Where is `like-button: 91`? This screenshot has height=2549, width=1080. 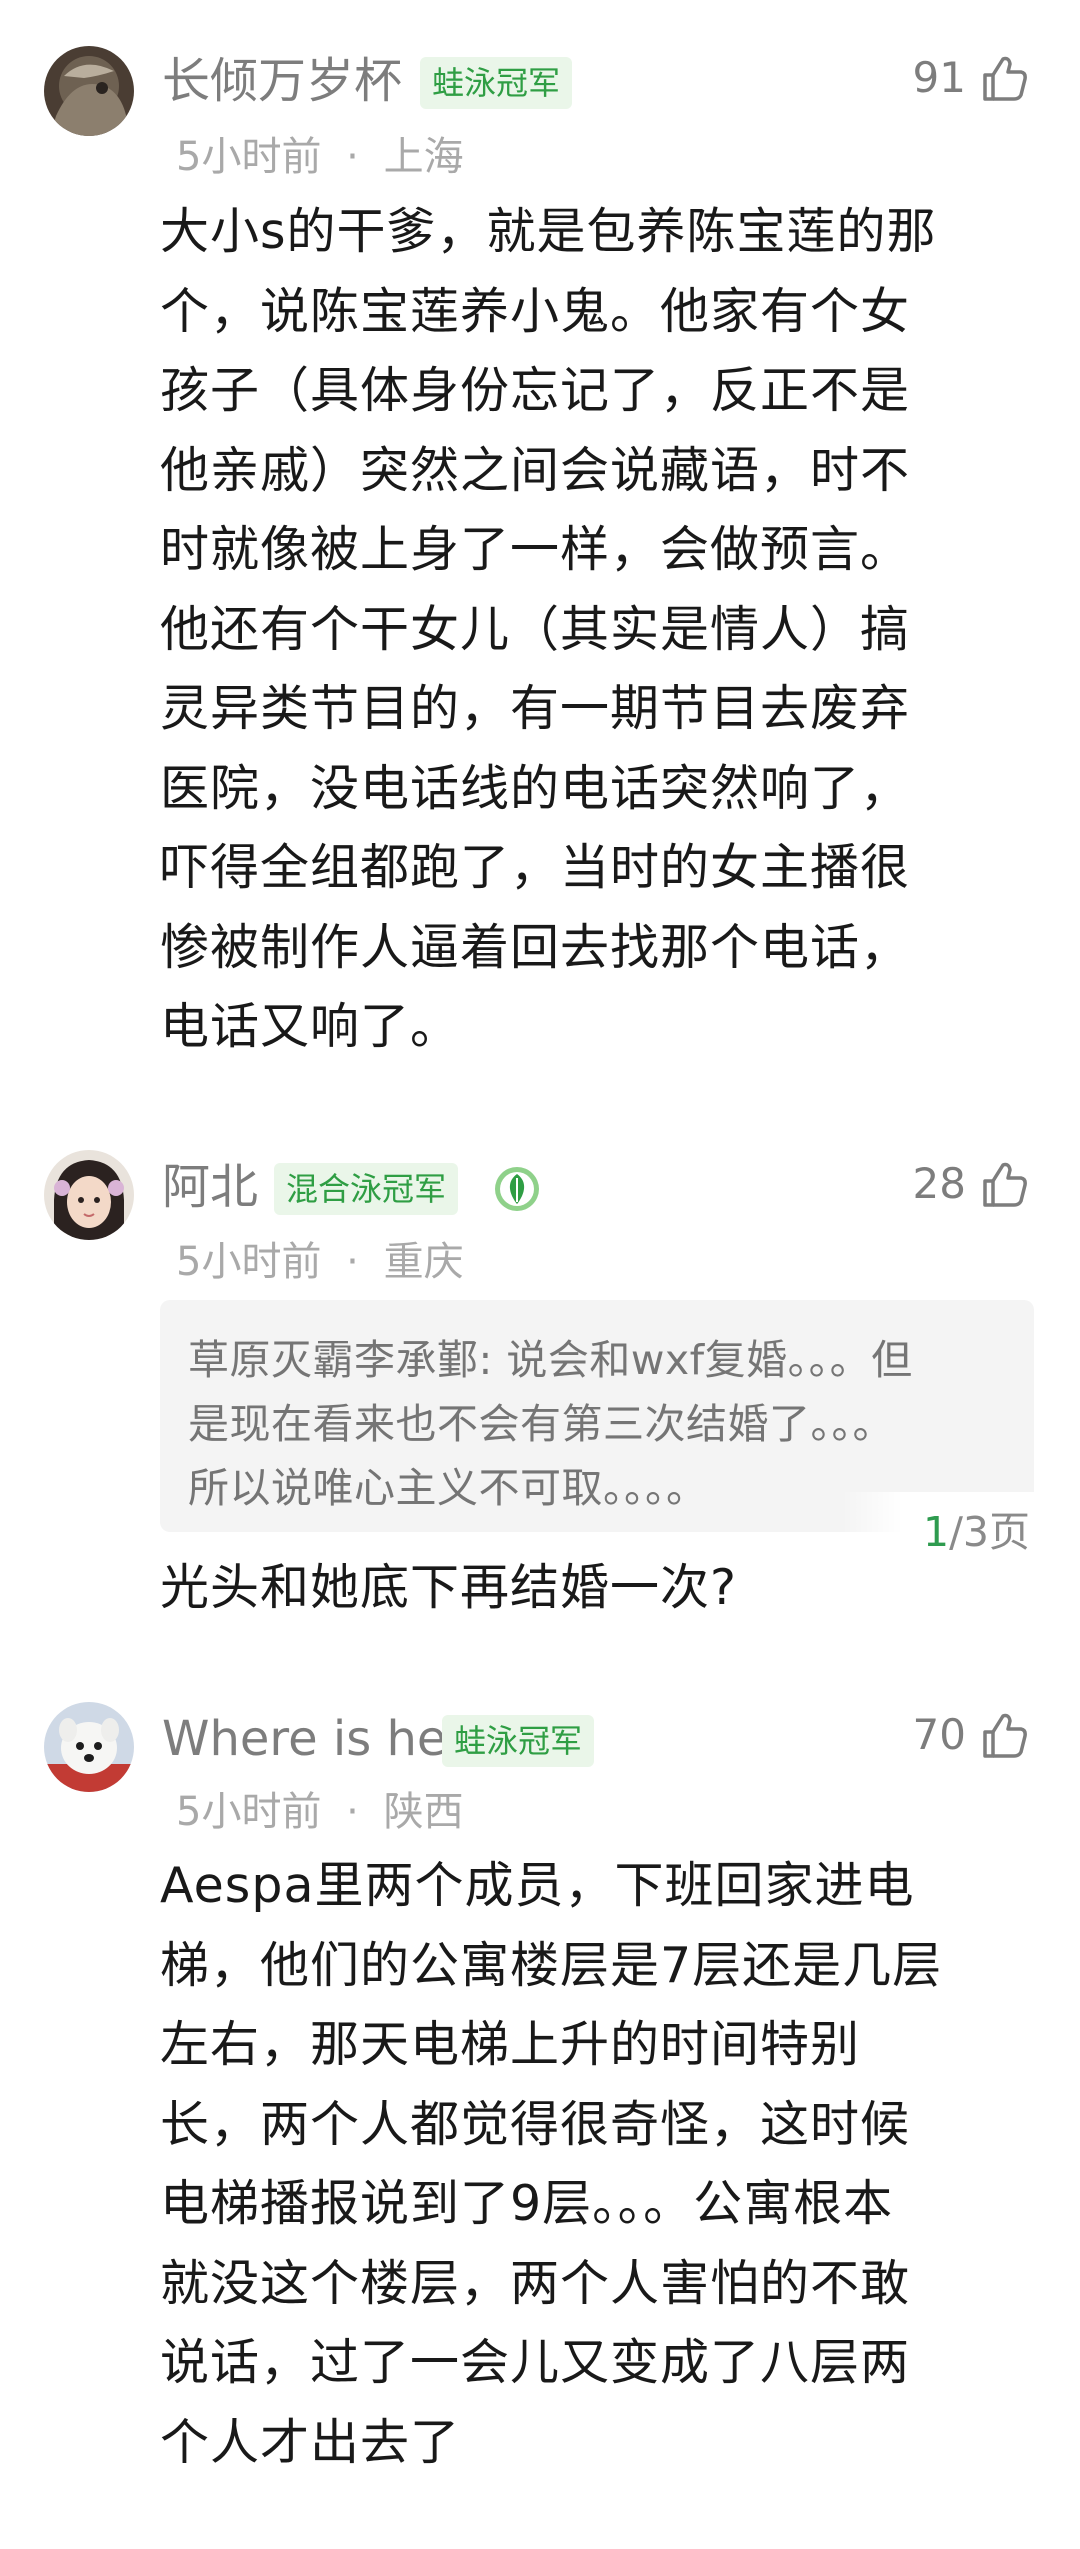 like-button: 91 is located at coordinates (971, 78).